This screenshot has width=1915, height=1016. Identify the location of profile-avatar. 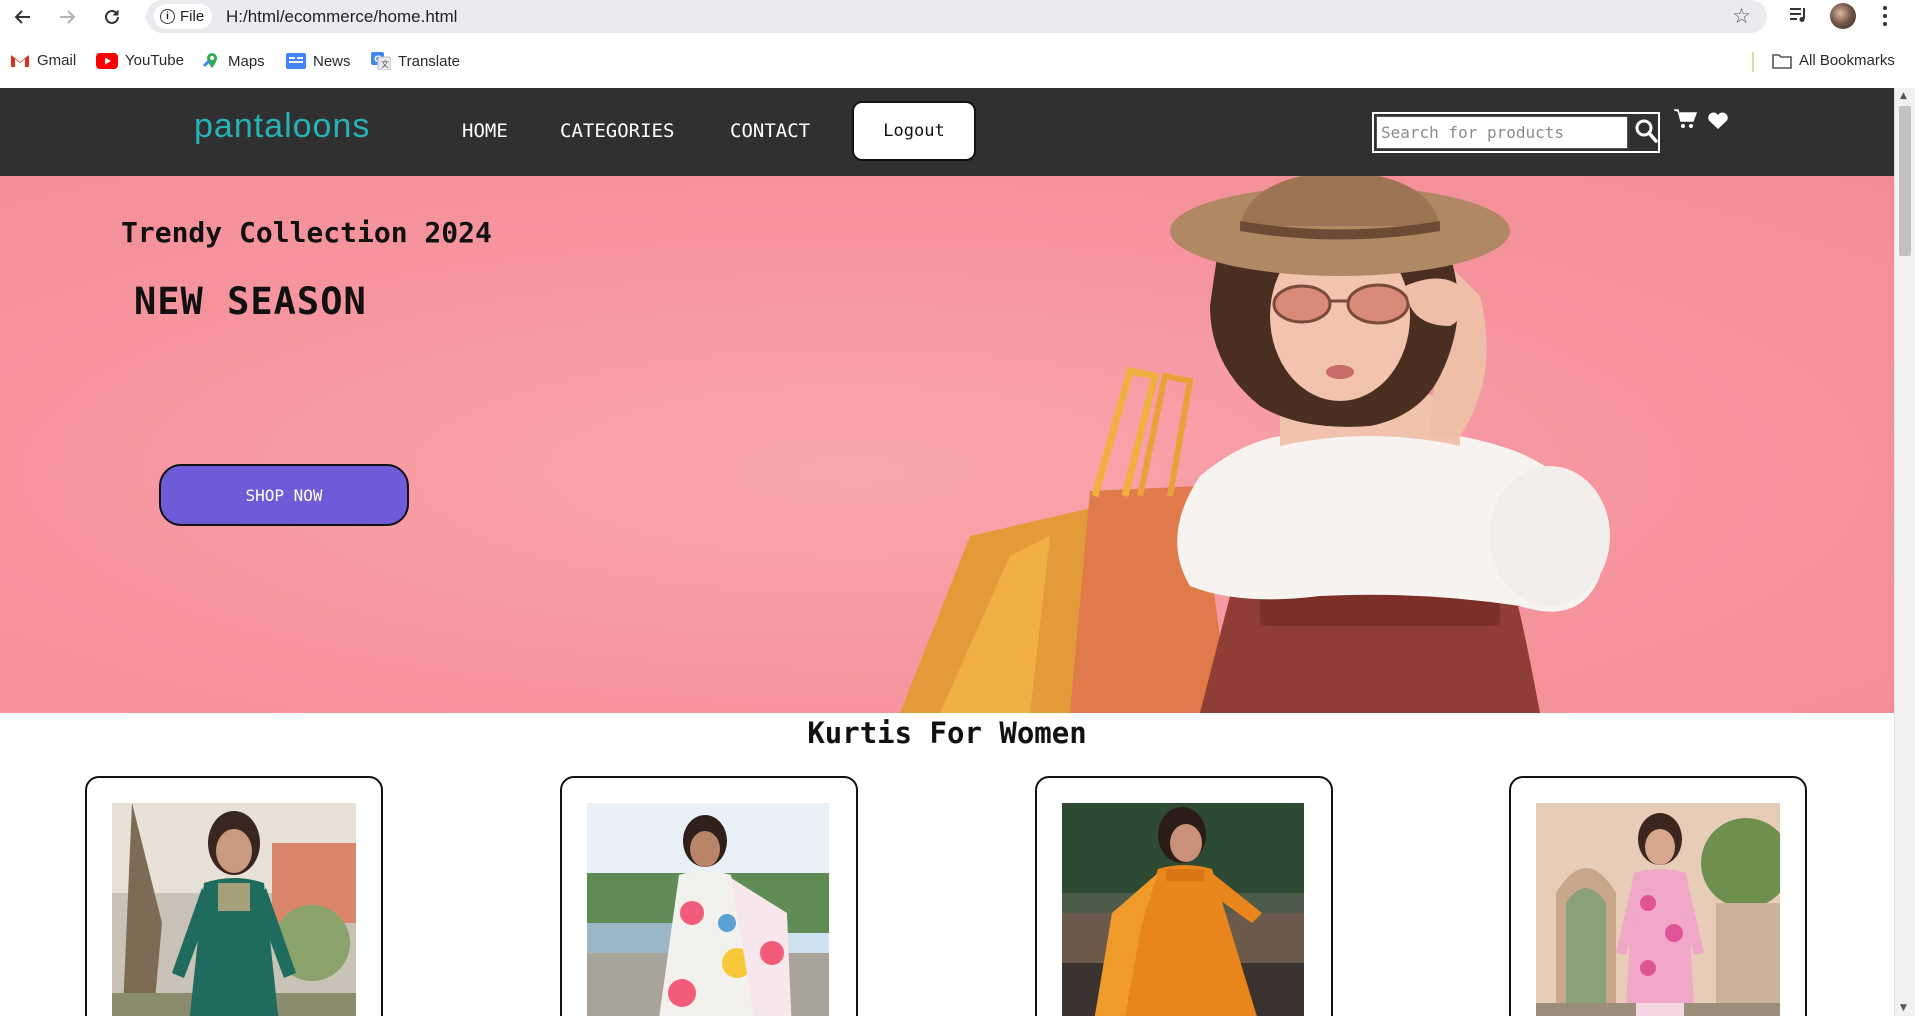
(1843, 16).